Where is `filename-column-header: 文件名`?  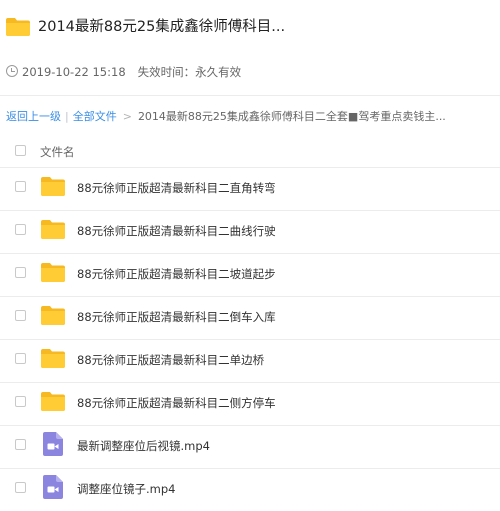
filename-column-header: 文件名 is located at coordinates (57, 152).